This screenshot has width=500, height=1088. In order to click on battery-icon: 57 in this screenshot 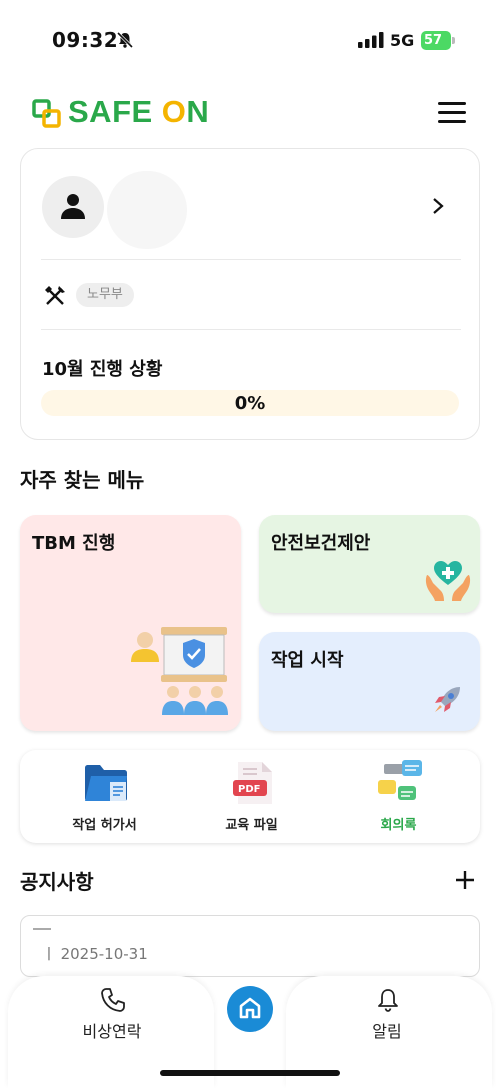, I will do `click(436, 40)`.